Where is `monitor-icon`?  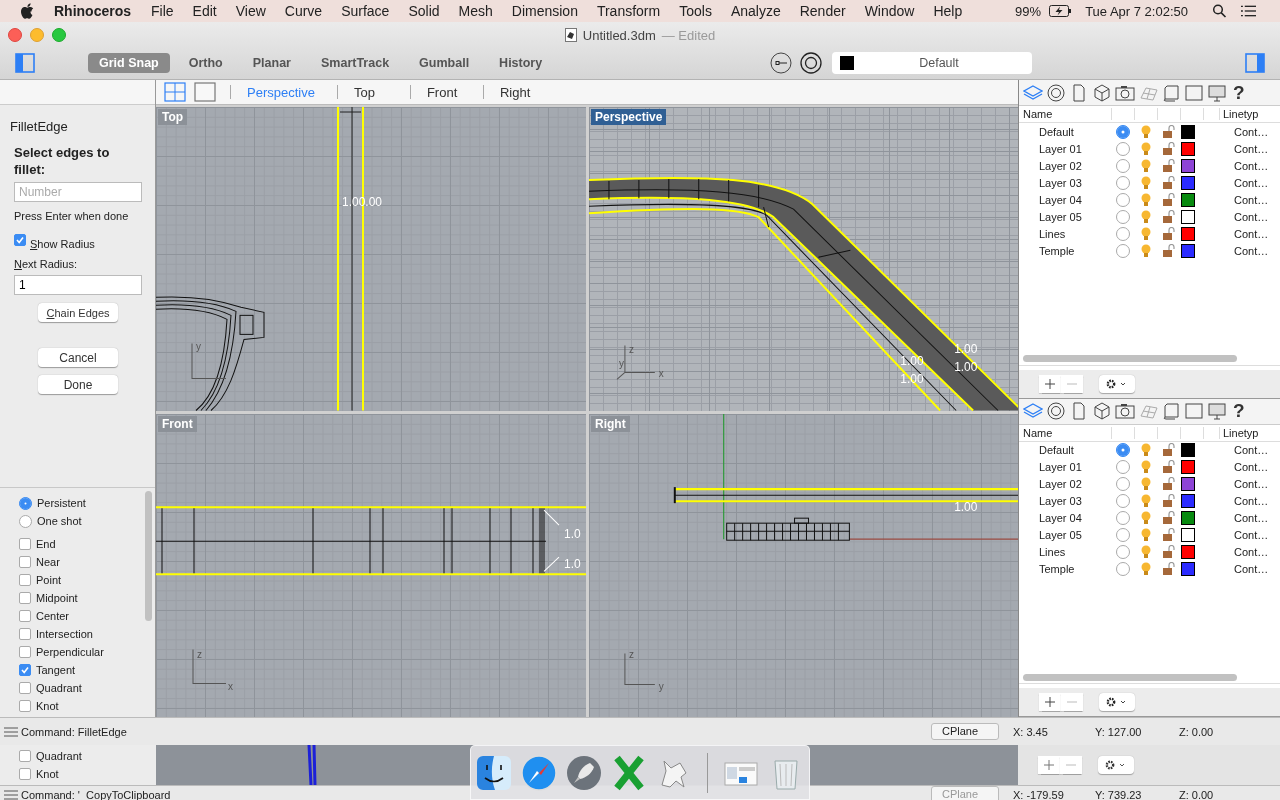
monitor-icon is located at coordinates (1217, 92).